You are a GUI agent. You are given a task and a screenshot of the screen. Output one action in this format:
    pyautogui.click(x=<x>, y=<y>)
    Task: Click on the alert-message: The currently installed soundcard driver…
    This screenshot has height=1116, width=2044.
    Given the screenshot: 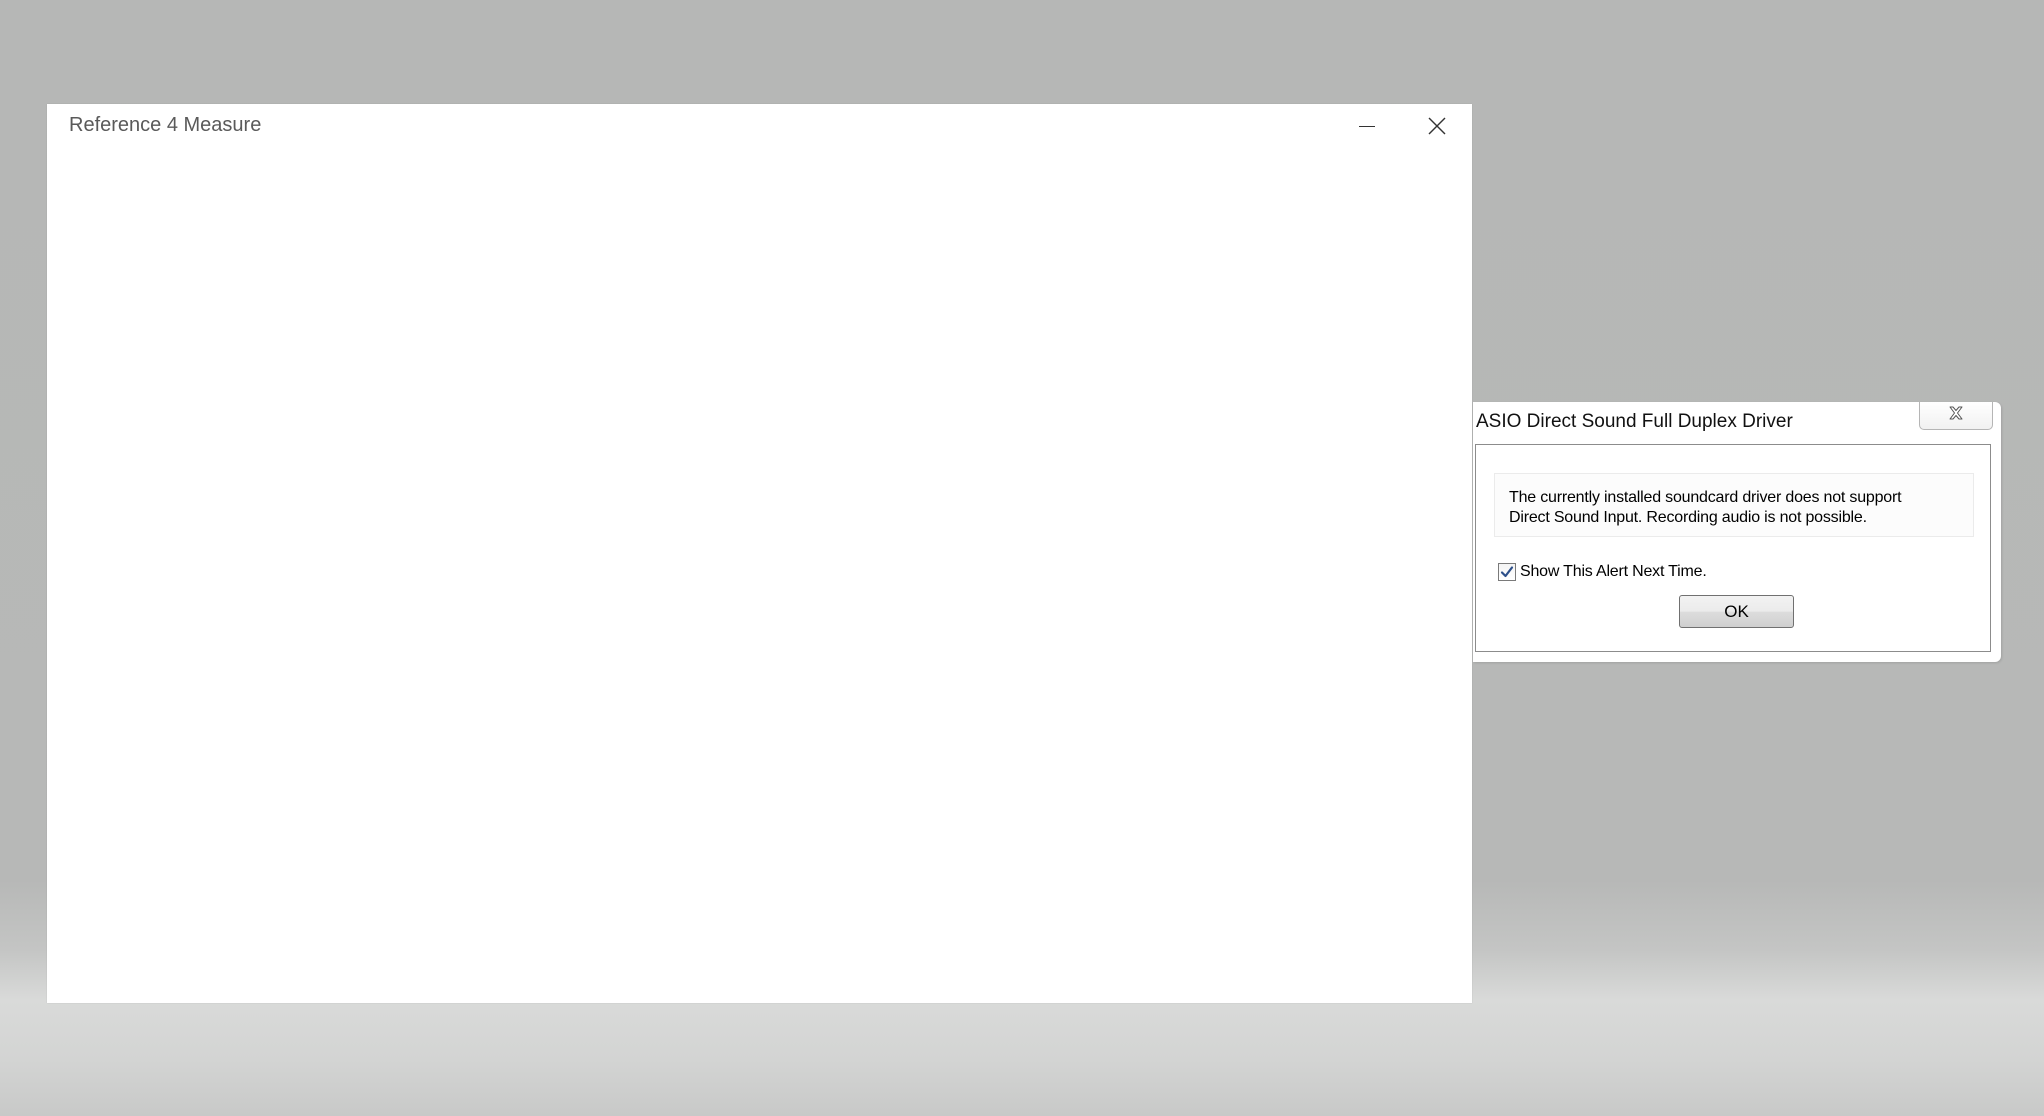 What is the action you would take?
    pyautogui.click(x=1736, y=508)
    